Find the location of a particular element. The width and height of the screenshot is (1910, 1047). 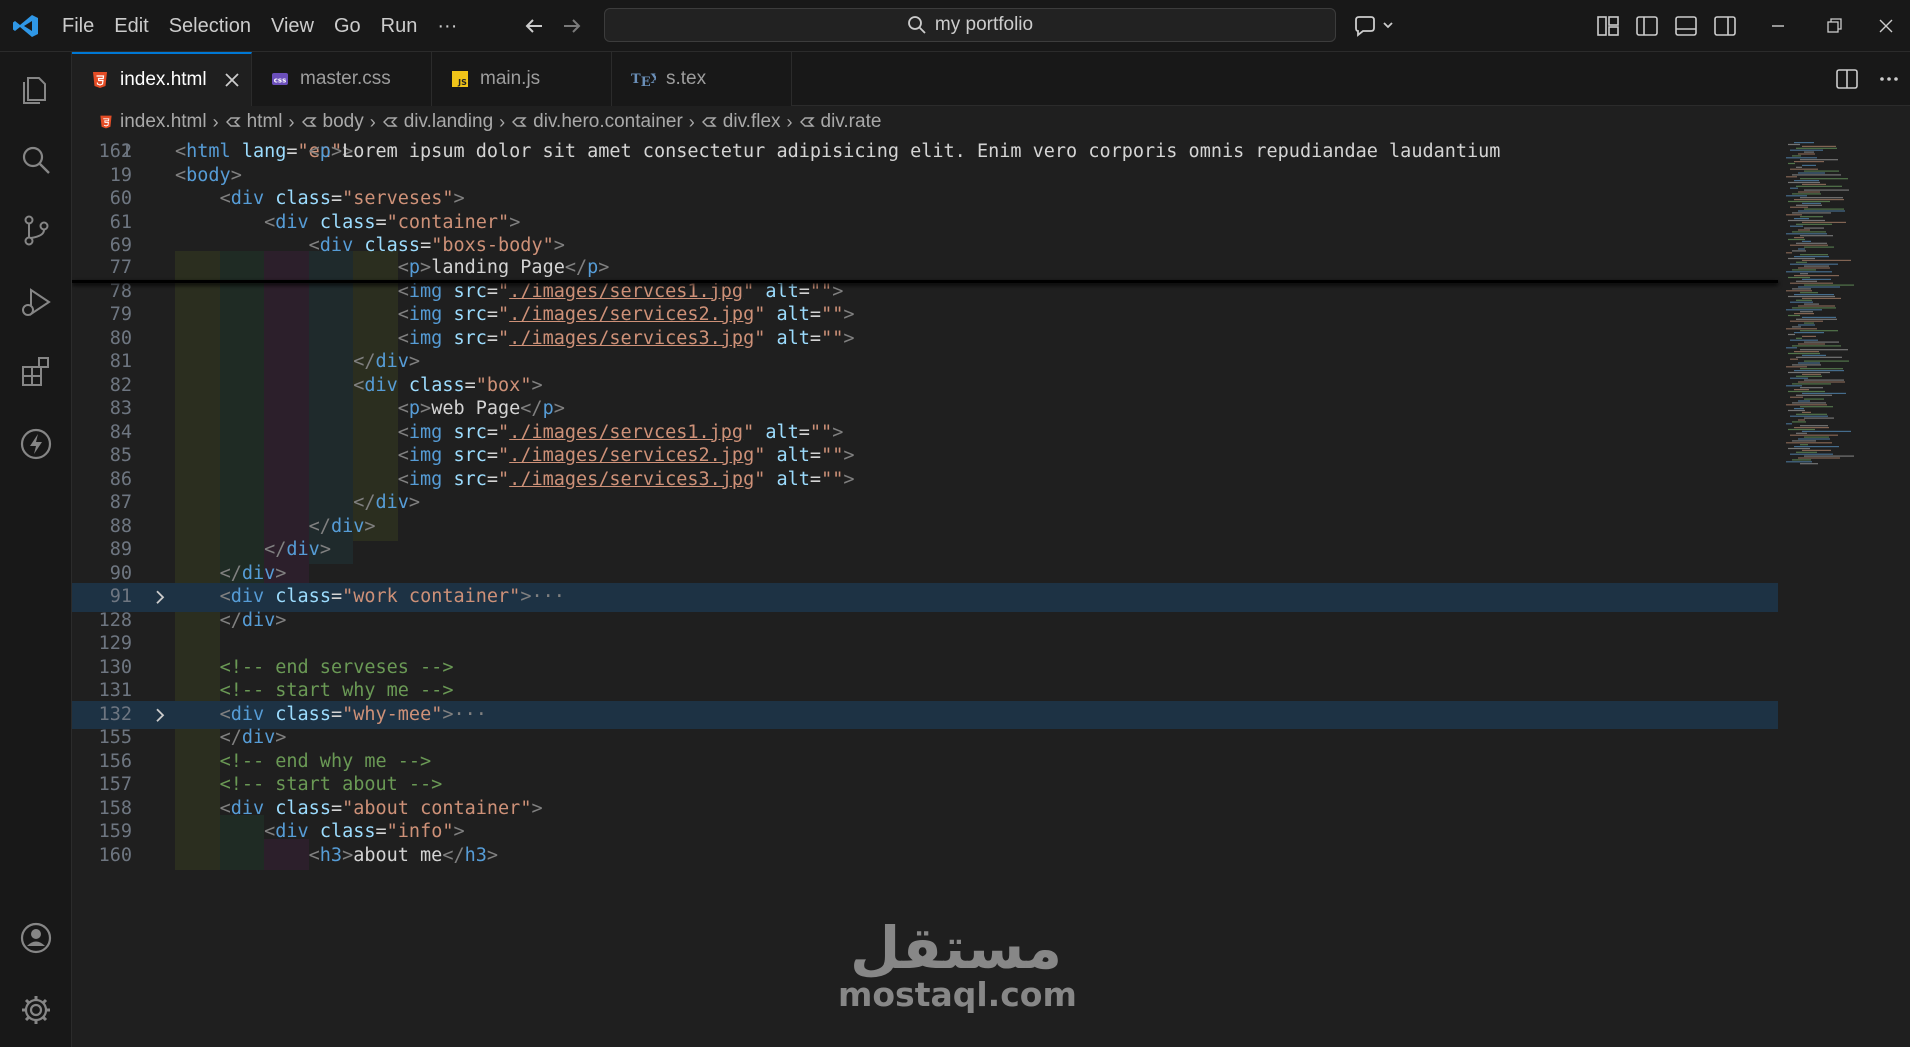

code-token: ./images/servces1.jpg is located at coordinates (626, 432).